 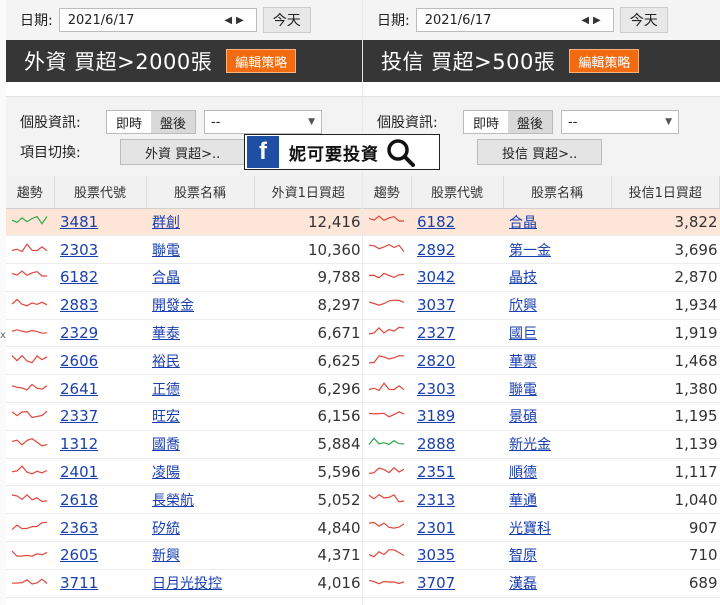 What do you see at coordinates (184, 555) in the screenshot?
I see `table-row: 2605 新興 4,371` at bounding box center [184, 555].